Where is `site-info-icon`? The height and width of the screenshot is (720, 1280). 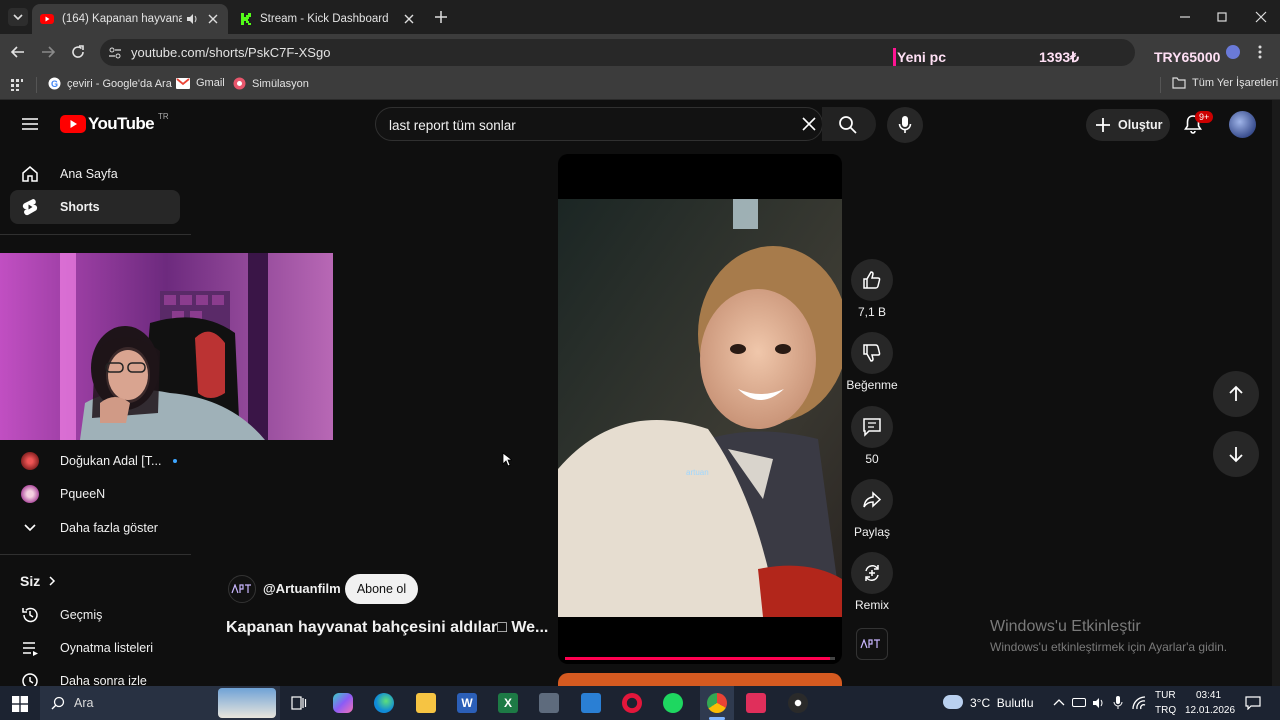
site-info-icon is located at coordinates (115, 53).